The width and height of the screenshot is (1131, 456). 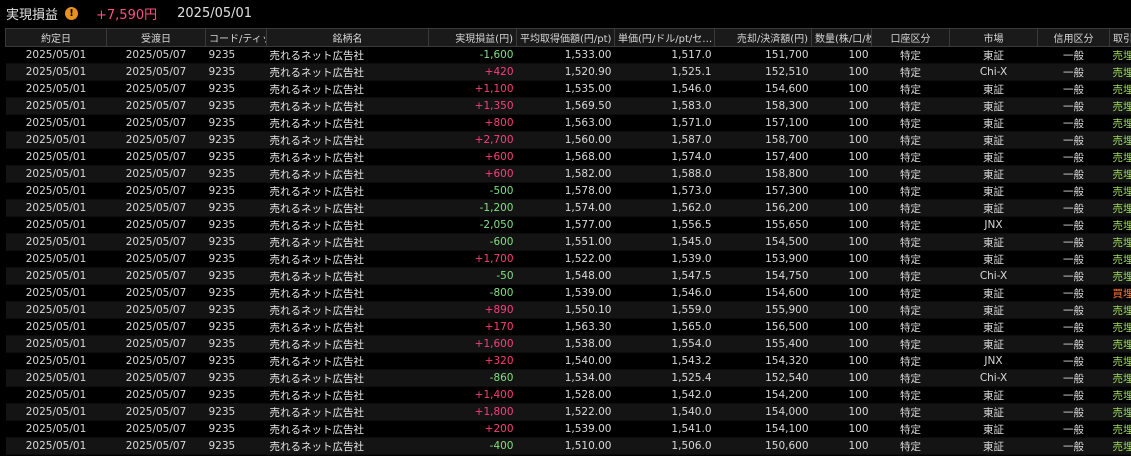 I want to click on cell-unit-price: 1,573.0, so click(x=664, y=191).